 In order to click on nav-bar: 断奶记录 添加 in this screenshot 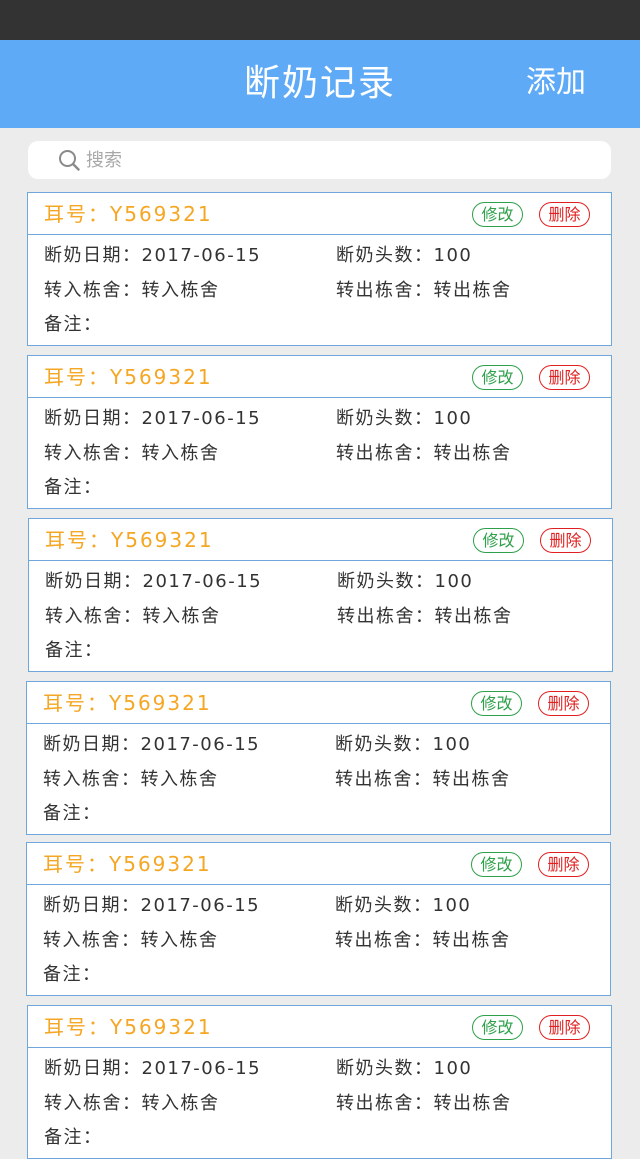, I will do `click(320, 84)`.